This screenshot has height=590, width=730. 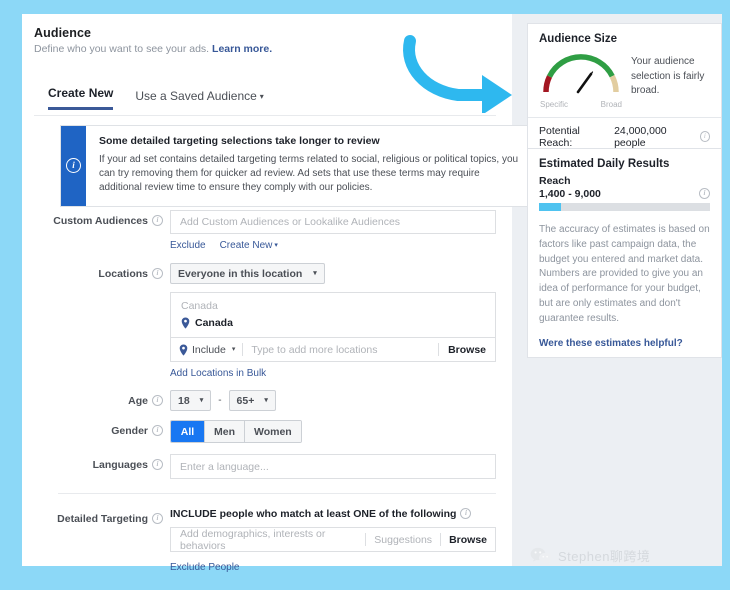 I want to click on locations-include-select: Include ▾, so click(x=206, y=350).